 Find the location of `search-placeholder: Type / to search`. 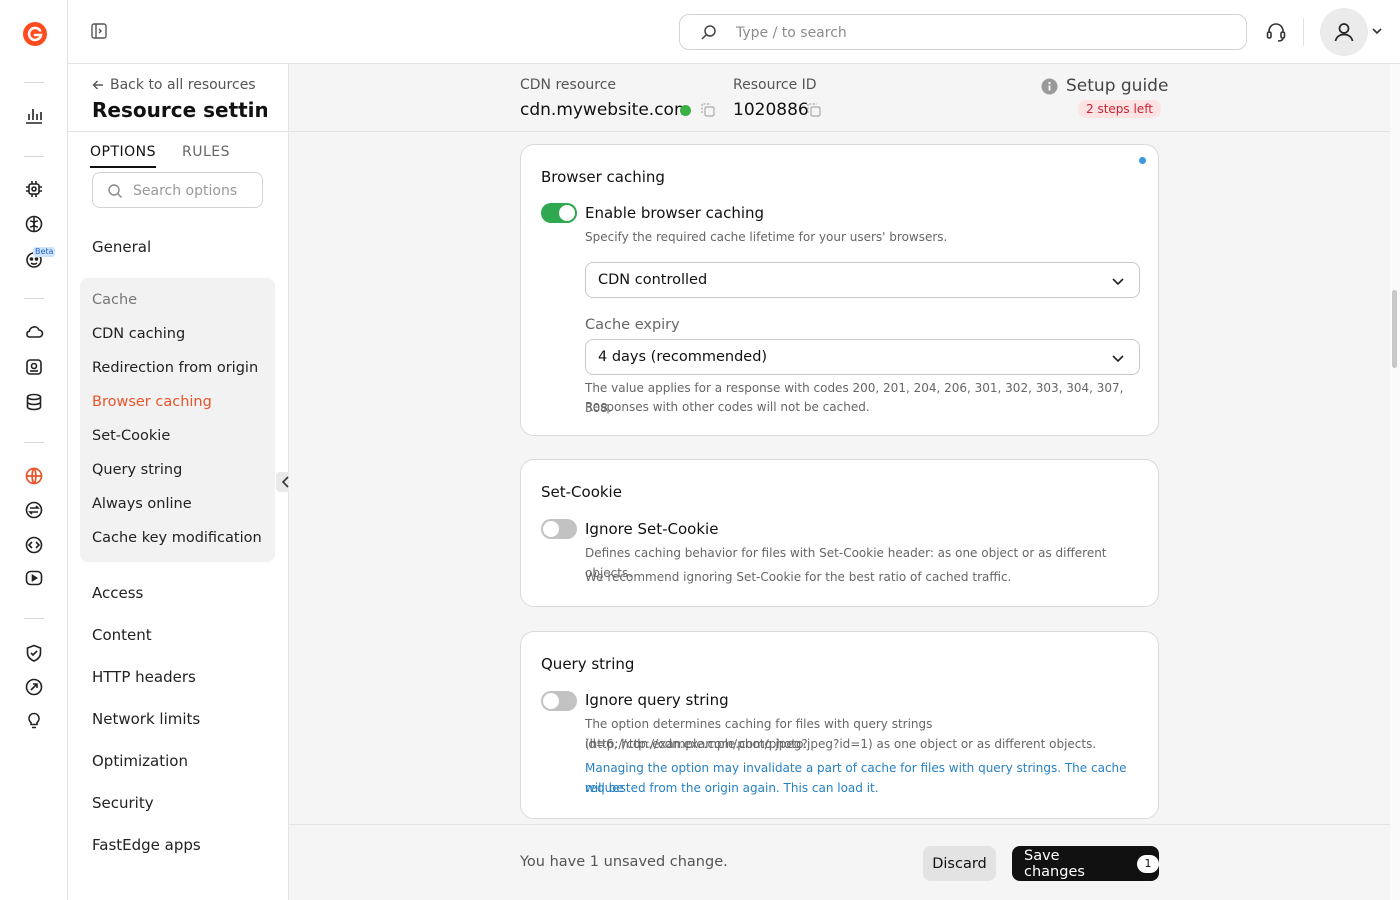

search-placeholder: Type / to search is located at coordinates (791, 33).